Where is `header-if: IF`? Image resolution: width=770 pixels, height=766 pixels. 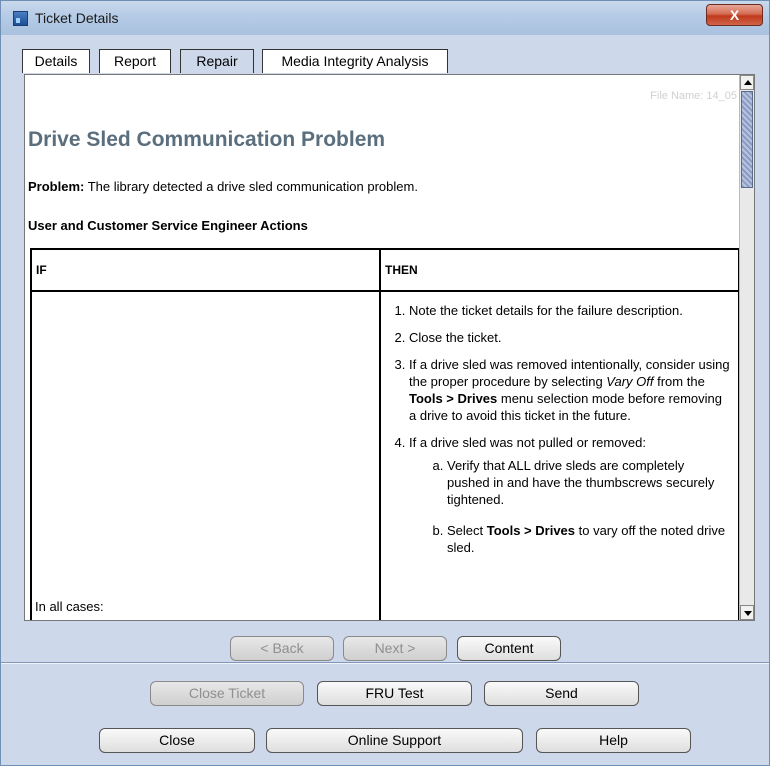 header-if: IF is located at coordinates (205, 270).